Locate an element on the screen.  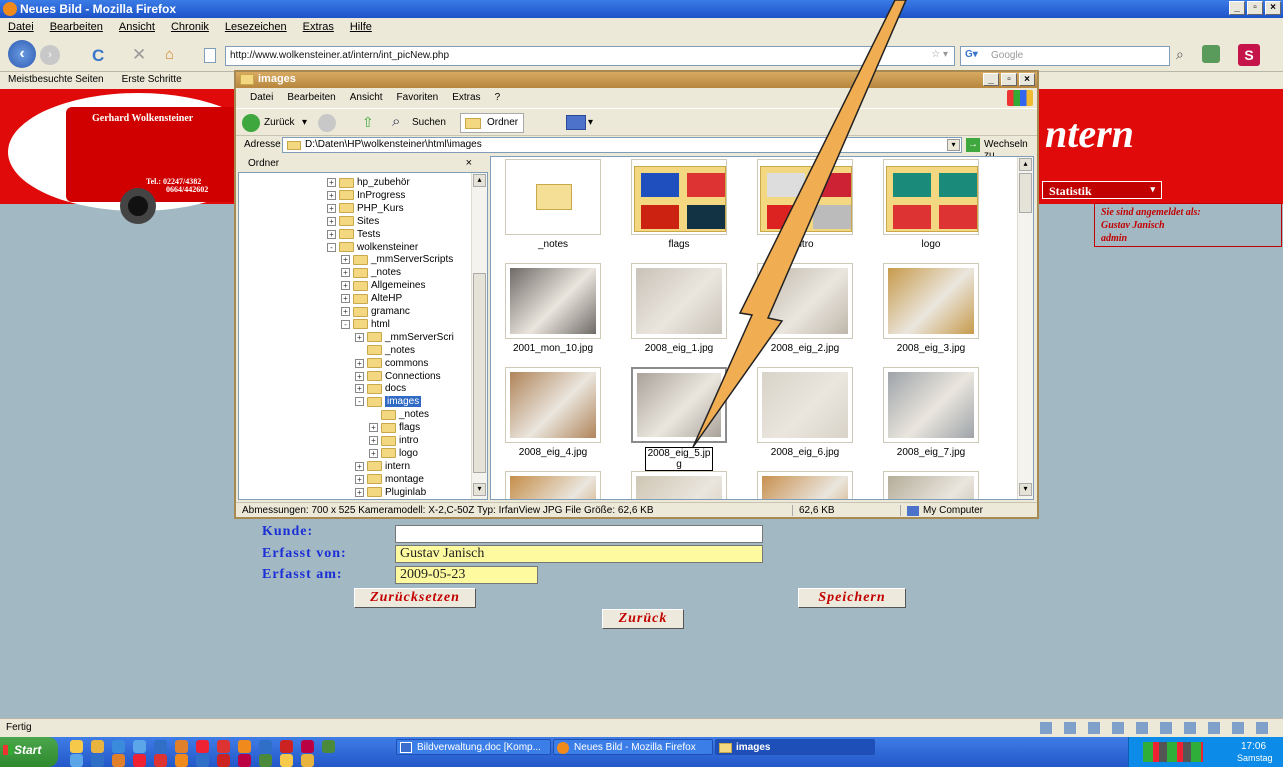
start-button: Start is located at coordinates (29, 752).